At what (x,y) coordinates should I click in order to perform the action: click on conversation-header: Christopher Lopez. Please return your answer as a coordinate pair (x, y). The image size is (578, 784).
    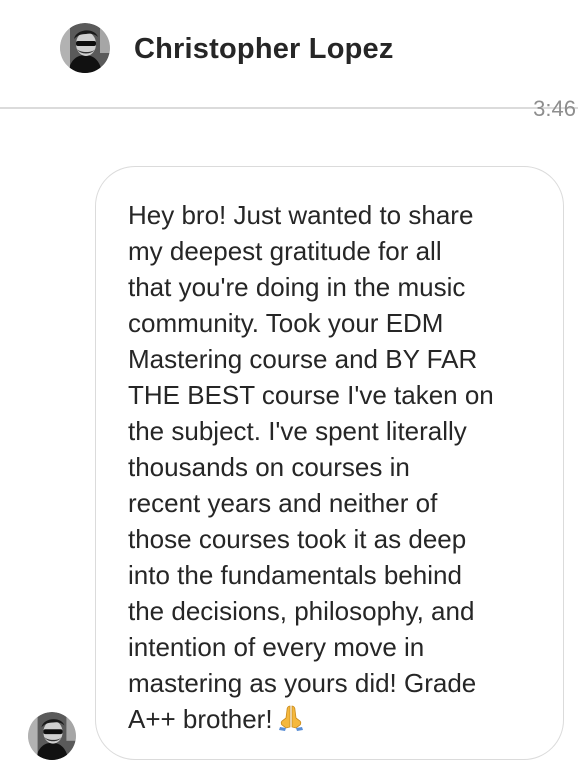
    Looking at the image, I should click on (289, 54).